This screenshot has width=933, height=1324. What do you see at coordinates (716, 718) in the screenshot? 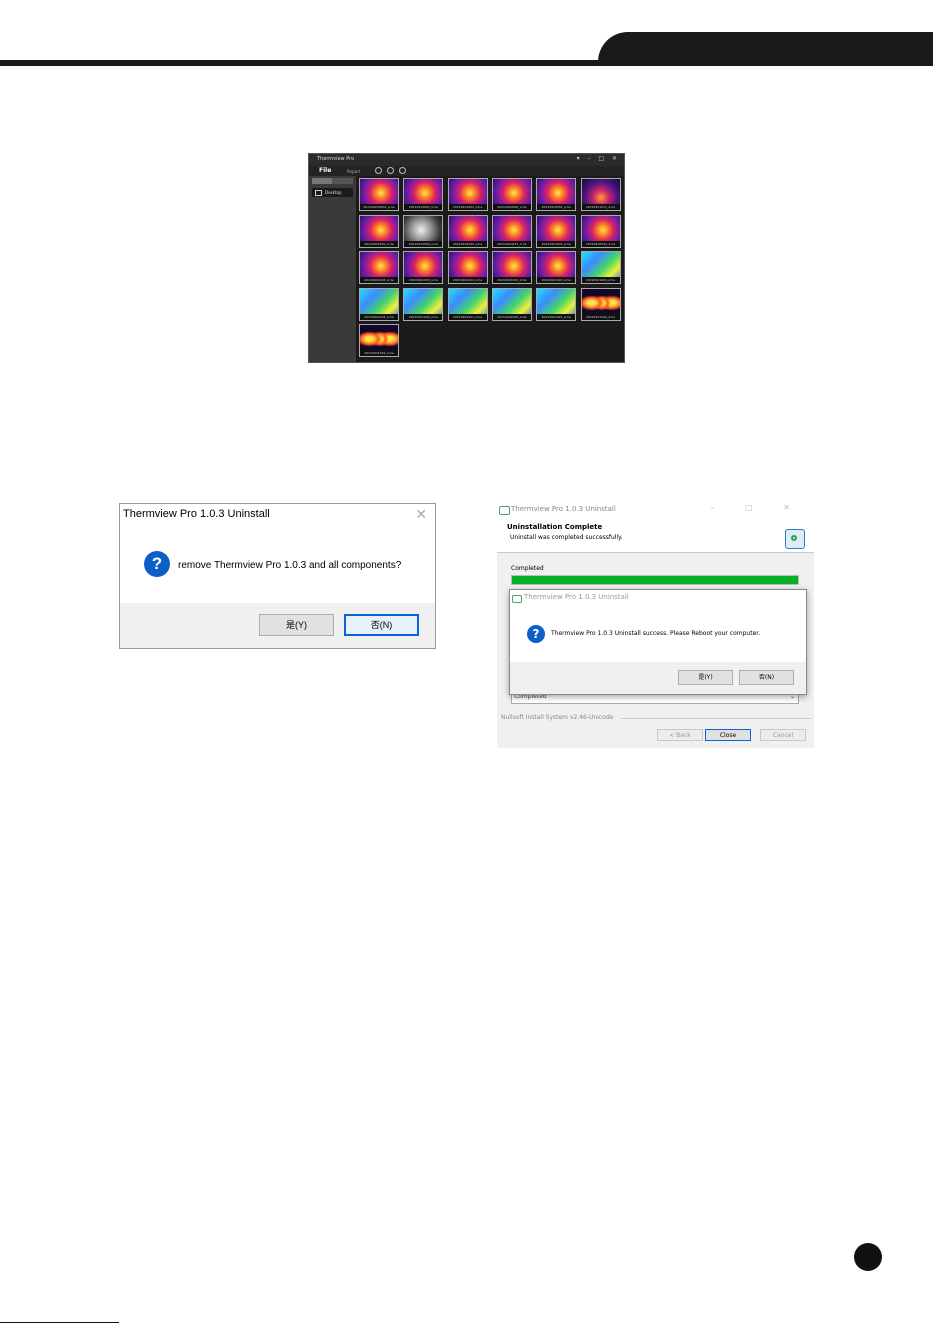
I see `branding-divider` at bounding box center [716, 718].